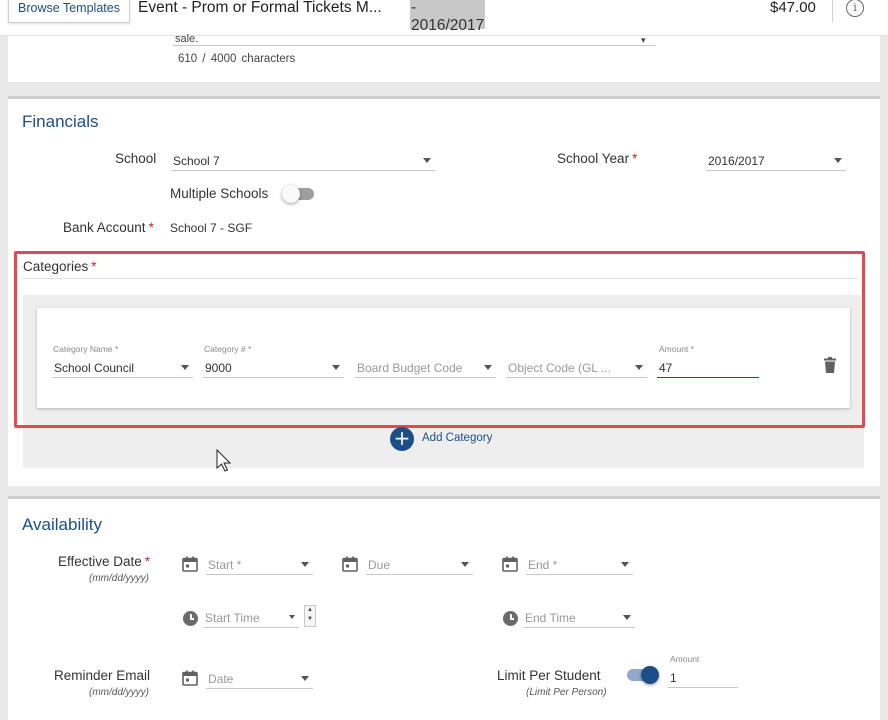 Image resolution: width=888 pixels, height=720 pixels. Describe the element at coordinates (447, 17) in the screenshot. I see `event-year: - 2016/2017` at that location.